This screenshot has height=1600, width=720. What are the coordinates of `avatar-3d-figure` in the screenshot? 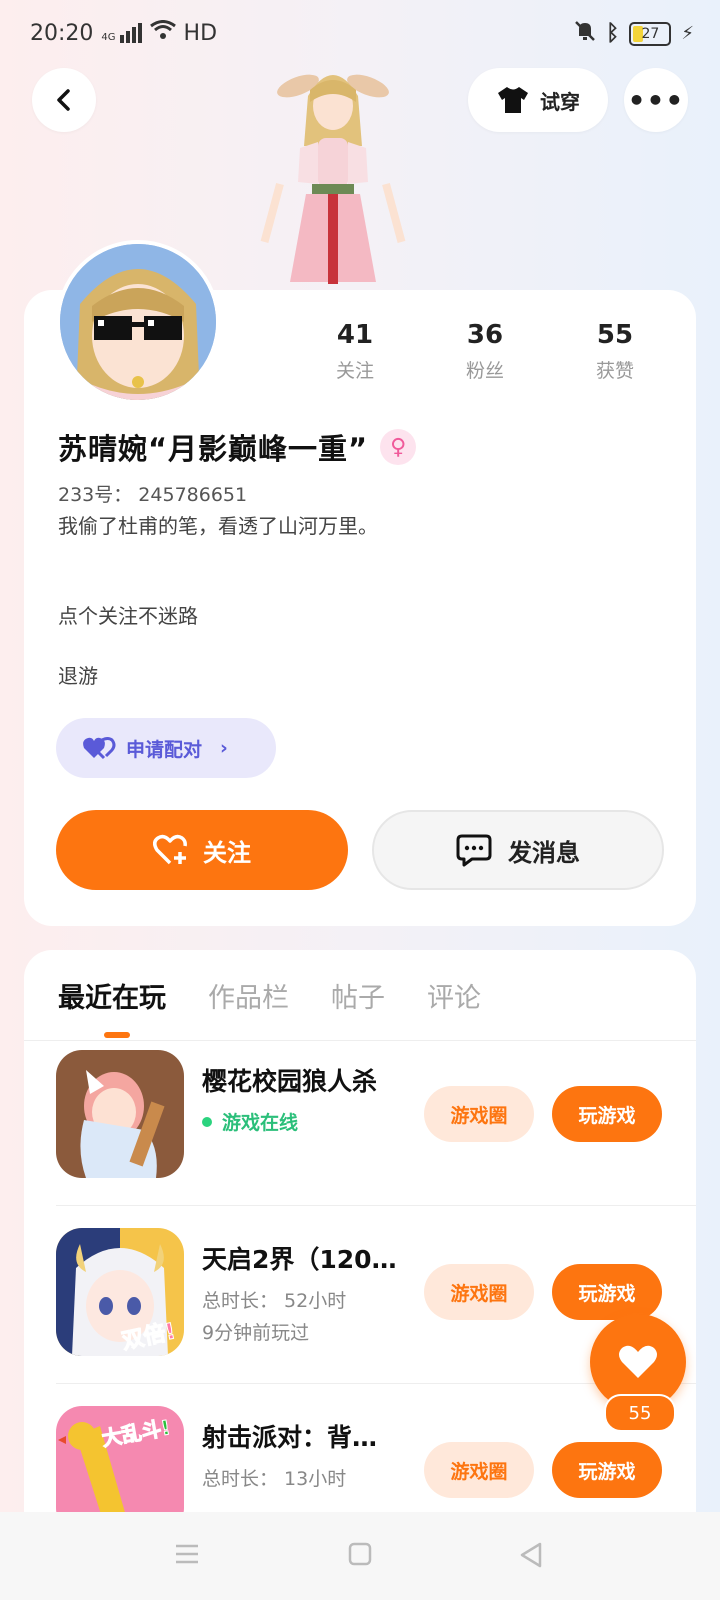 It's located at (333, 173).